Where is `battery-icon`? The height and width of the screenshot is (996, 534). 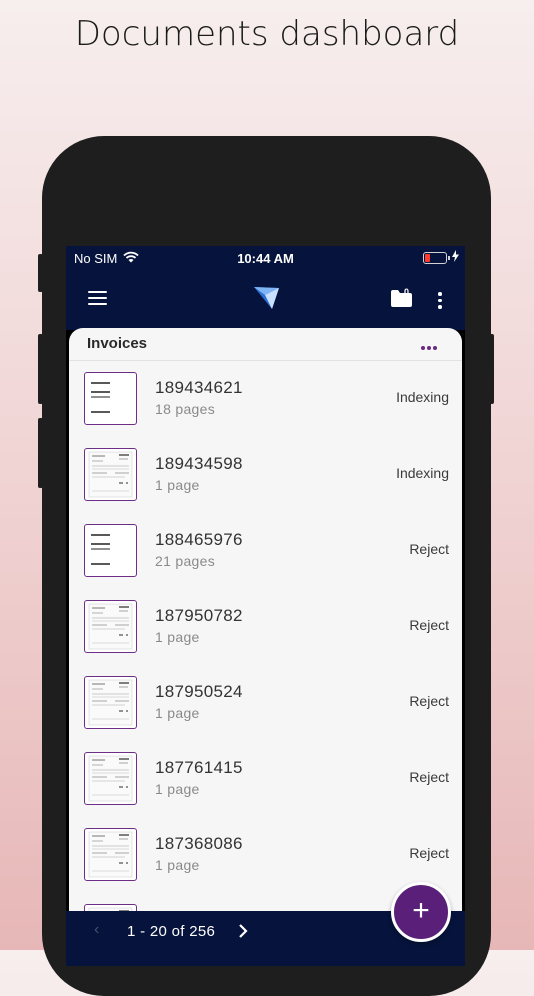
battery-icon is located at coordinates (436, 258).